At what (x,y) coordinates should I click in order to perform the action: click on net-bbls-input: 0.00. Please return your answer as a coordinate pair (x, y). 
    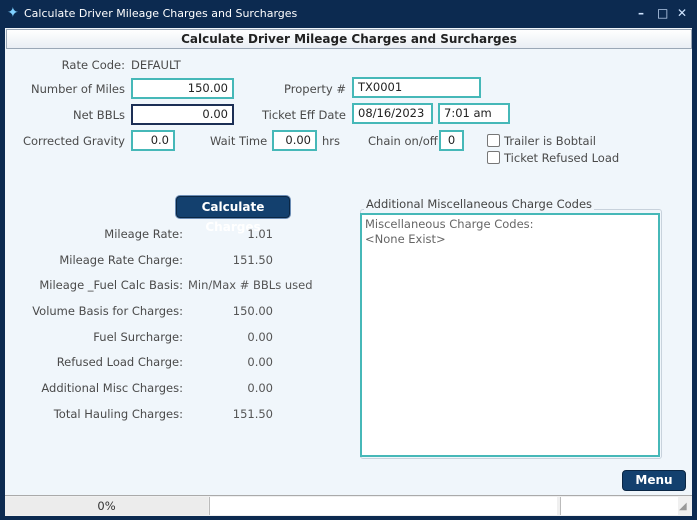
    Looking at the image, I should click on (182, 114).